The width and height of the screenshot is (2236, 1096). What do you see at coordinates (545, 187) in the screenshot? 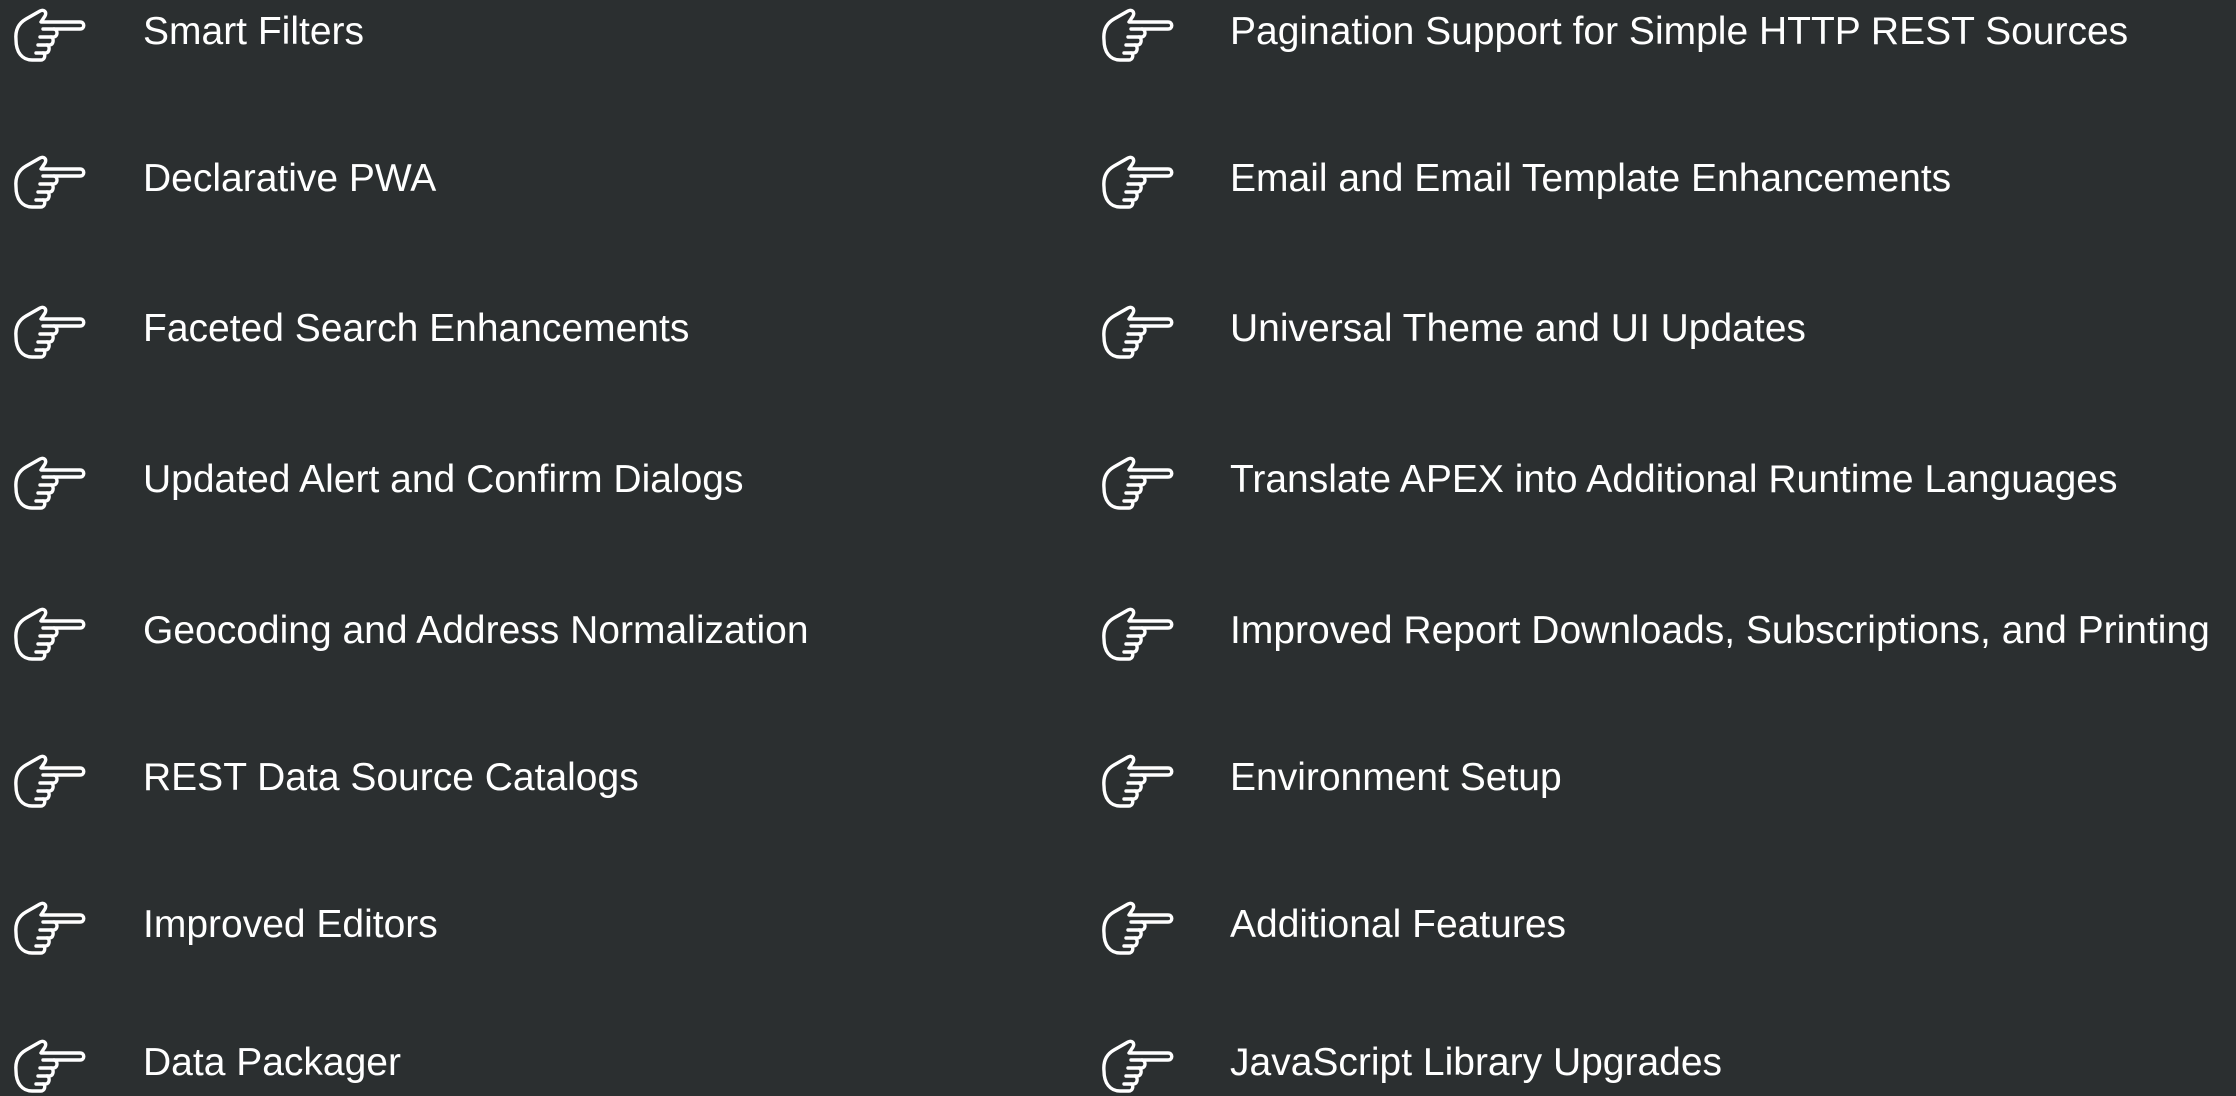
I see `feature-item: Declarative PWA` at bounding box center [545, 187].